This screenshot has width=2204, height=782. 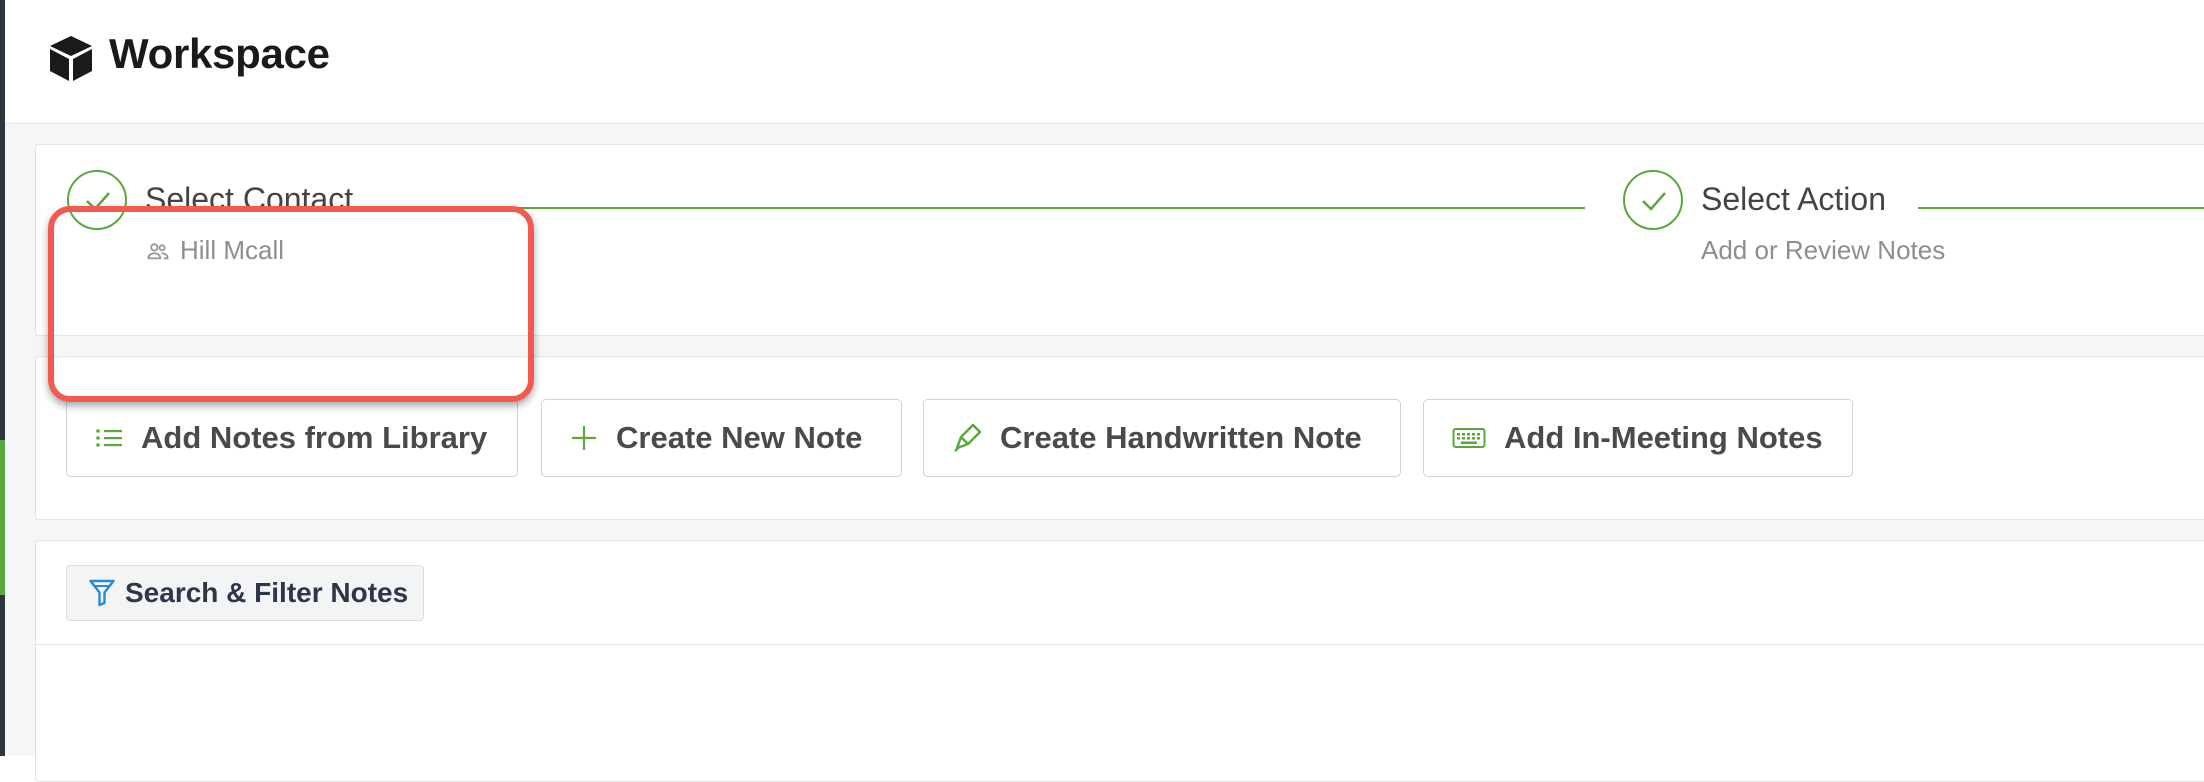 What do you see at coordinates (267, 592) in the screenshot?
I see `search-filter-notes-label: Search & Filter Notes` at bounding box center [267, 592].